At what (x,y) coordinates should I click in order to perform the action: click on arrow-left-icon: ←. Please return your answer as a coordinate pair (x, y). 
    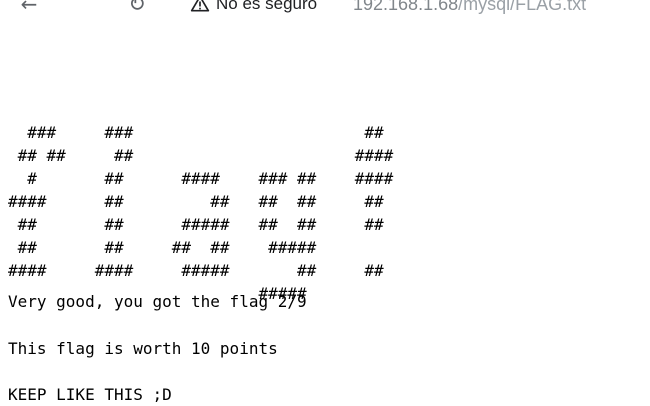
    Looking at the image, I should click on (29, 8).